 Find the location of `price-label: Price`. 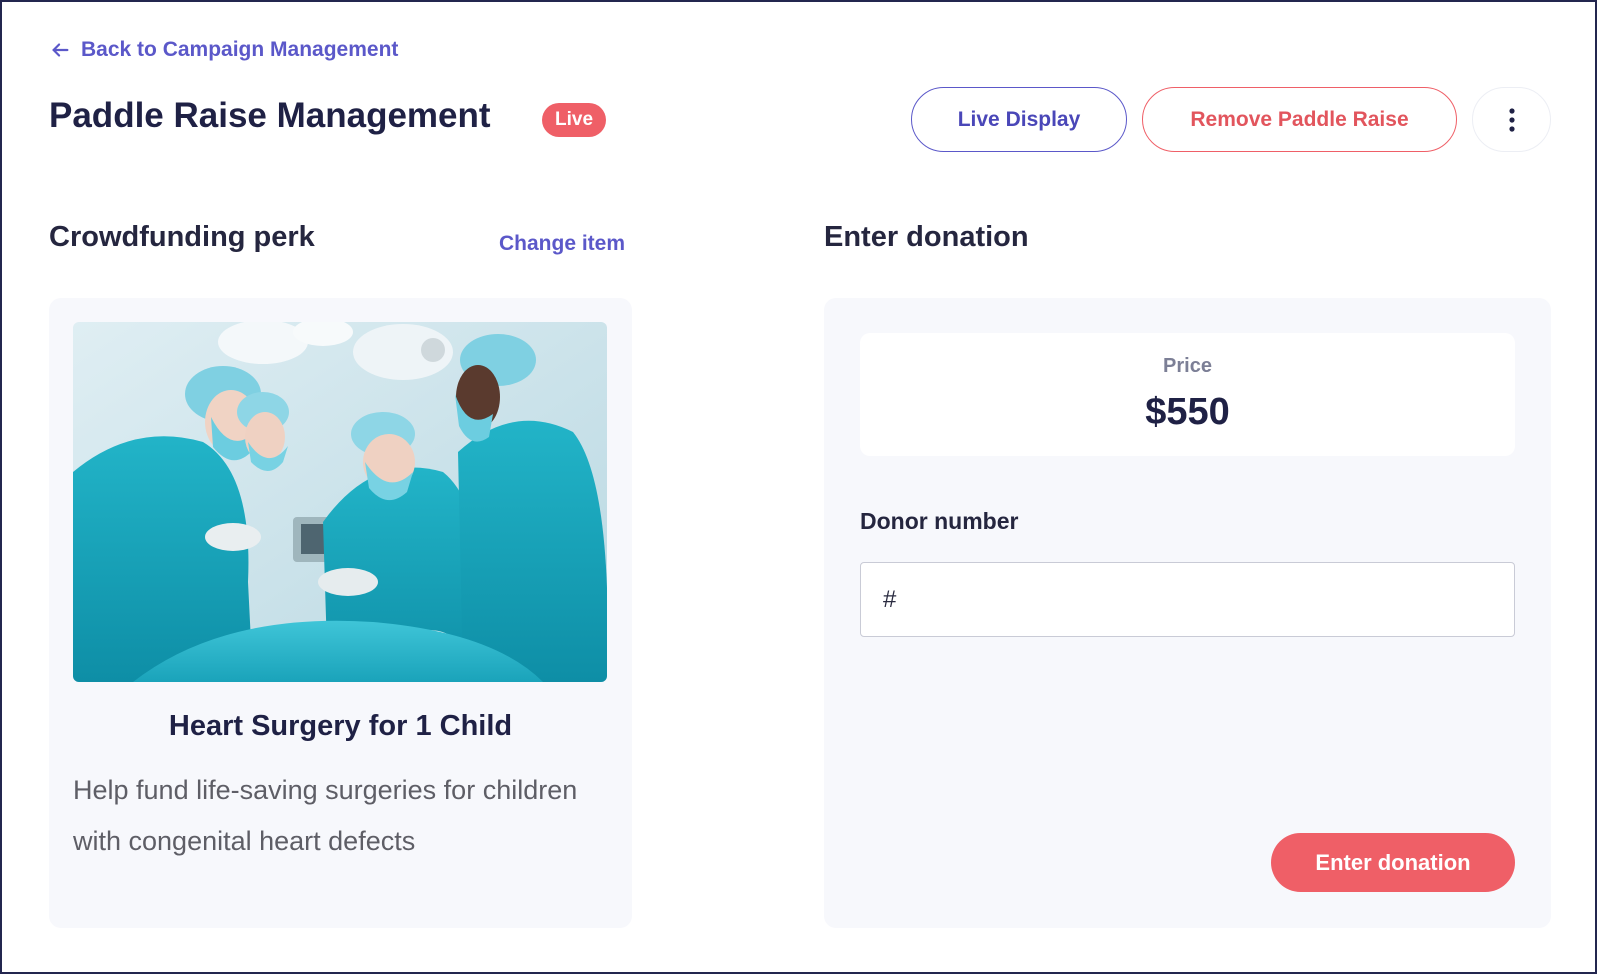

price-label: Price is located at coordinates (1187, 366).